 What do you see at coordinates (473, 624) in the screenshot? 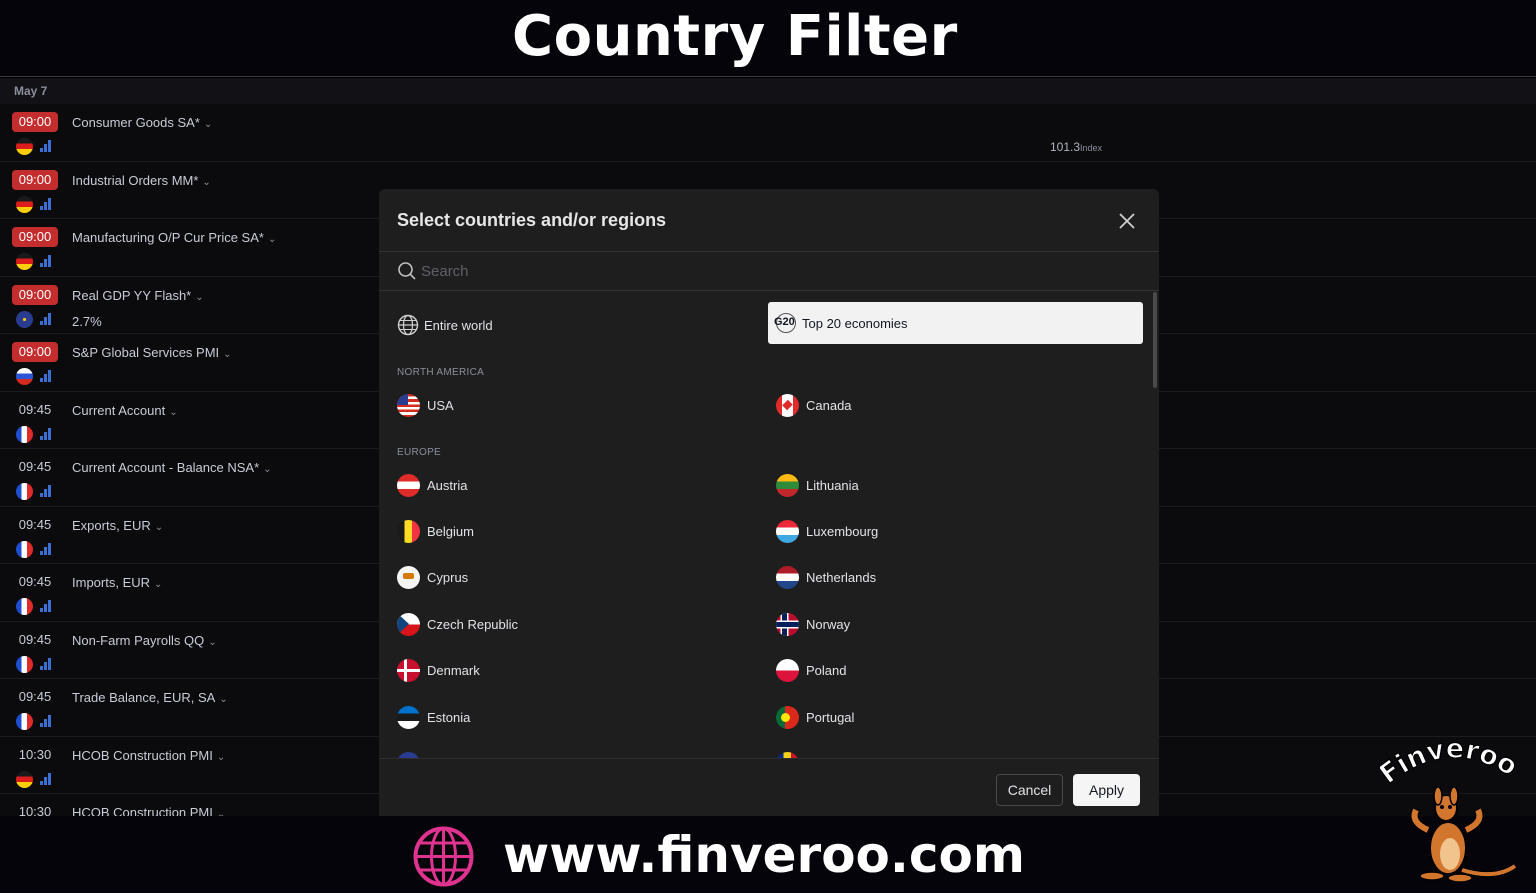
I see `country-label: Czech Republic` at bounding box center [473, 624].